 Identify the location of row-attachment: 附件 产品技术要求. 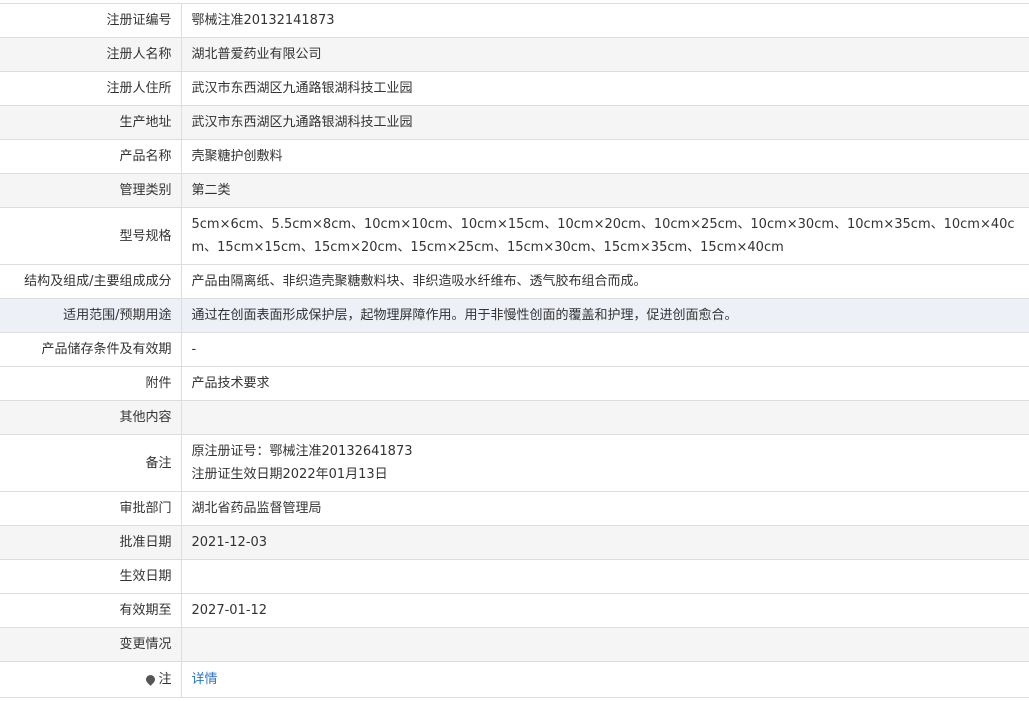
(514, 383).